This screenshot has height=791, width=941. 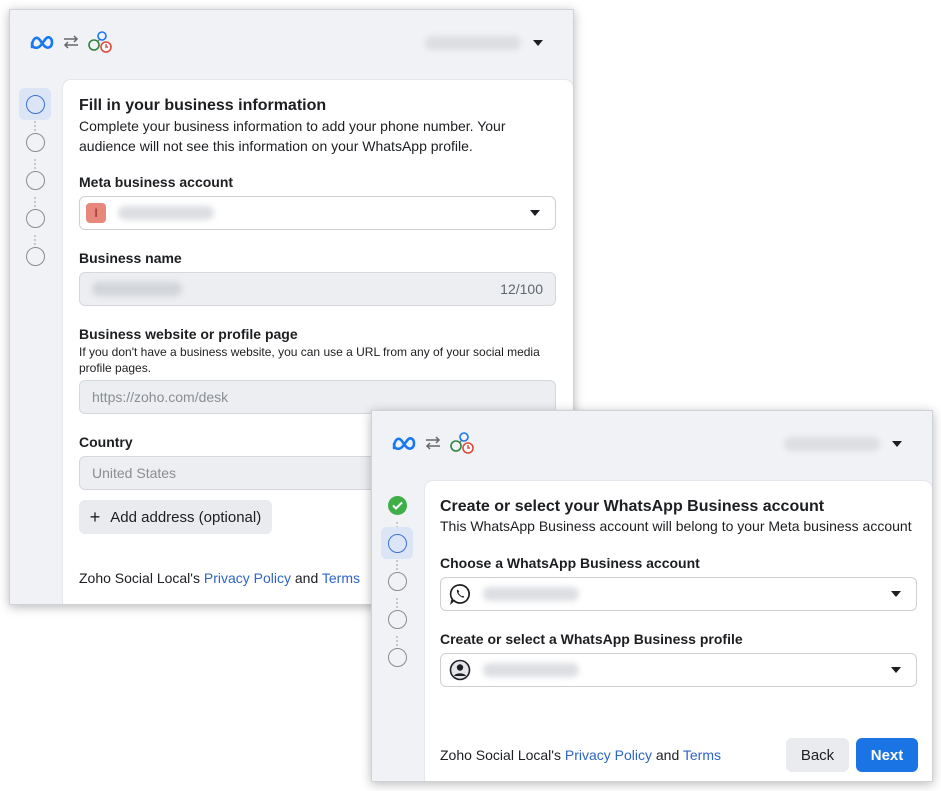 I want to click on check-icon, so click(x=397, y=505).